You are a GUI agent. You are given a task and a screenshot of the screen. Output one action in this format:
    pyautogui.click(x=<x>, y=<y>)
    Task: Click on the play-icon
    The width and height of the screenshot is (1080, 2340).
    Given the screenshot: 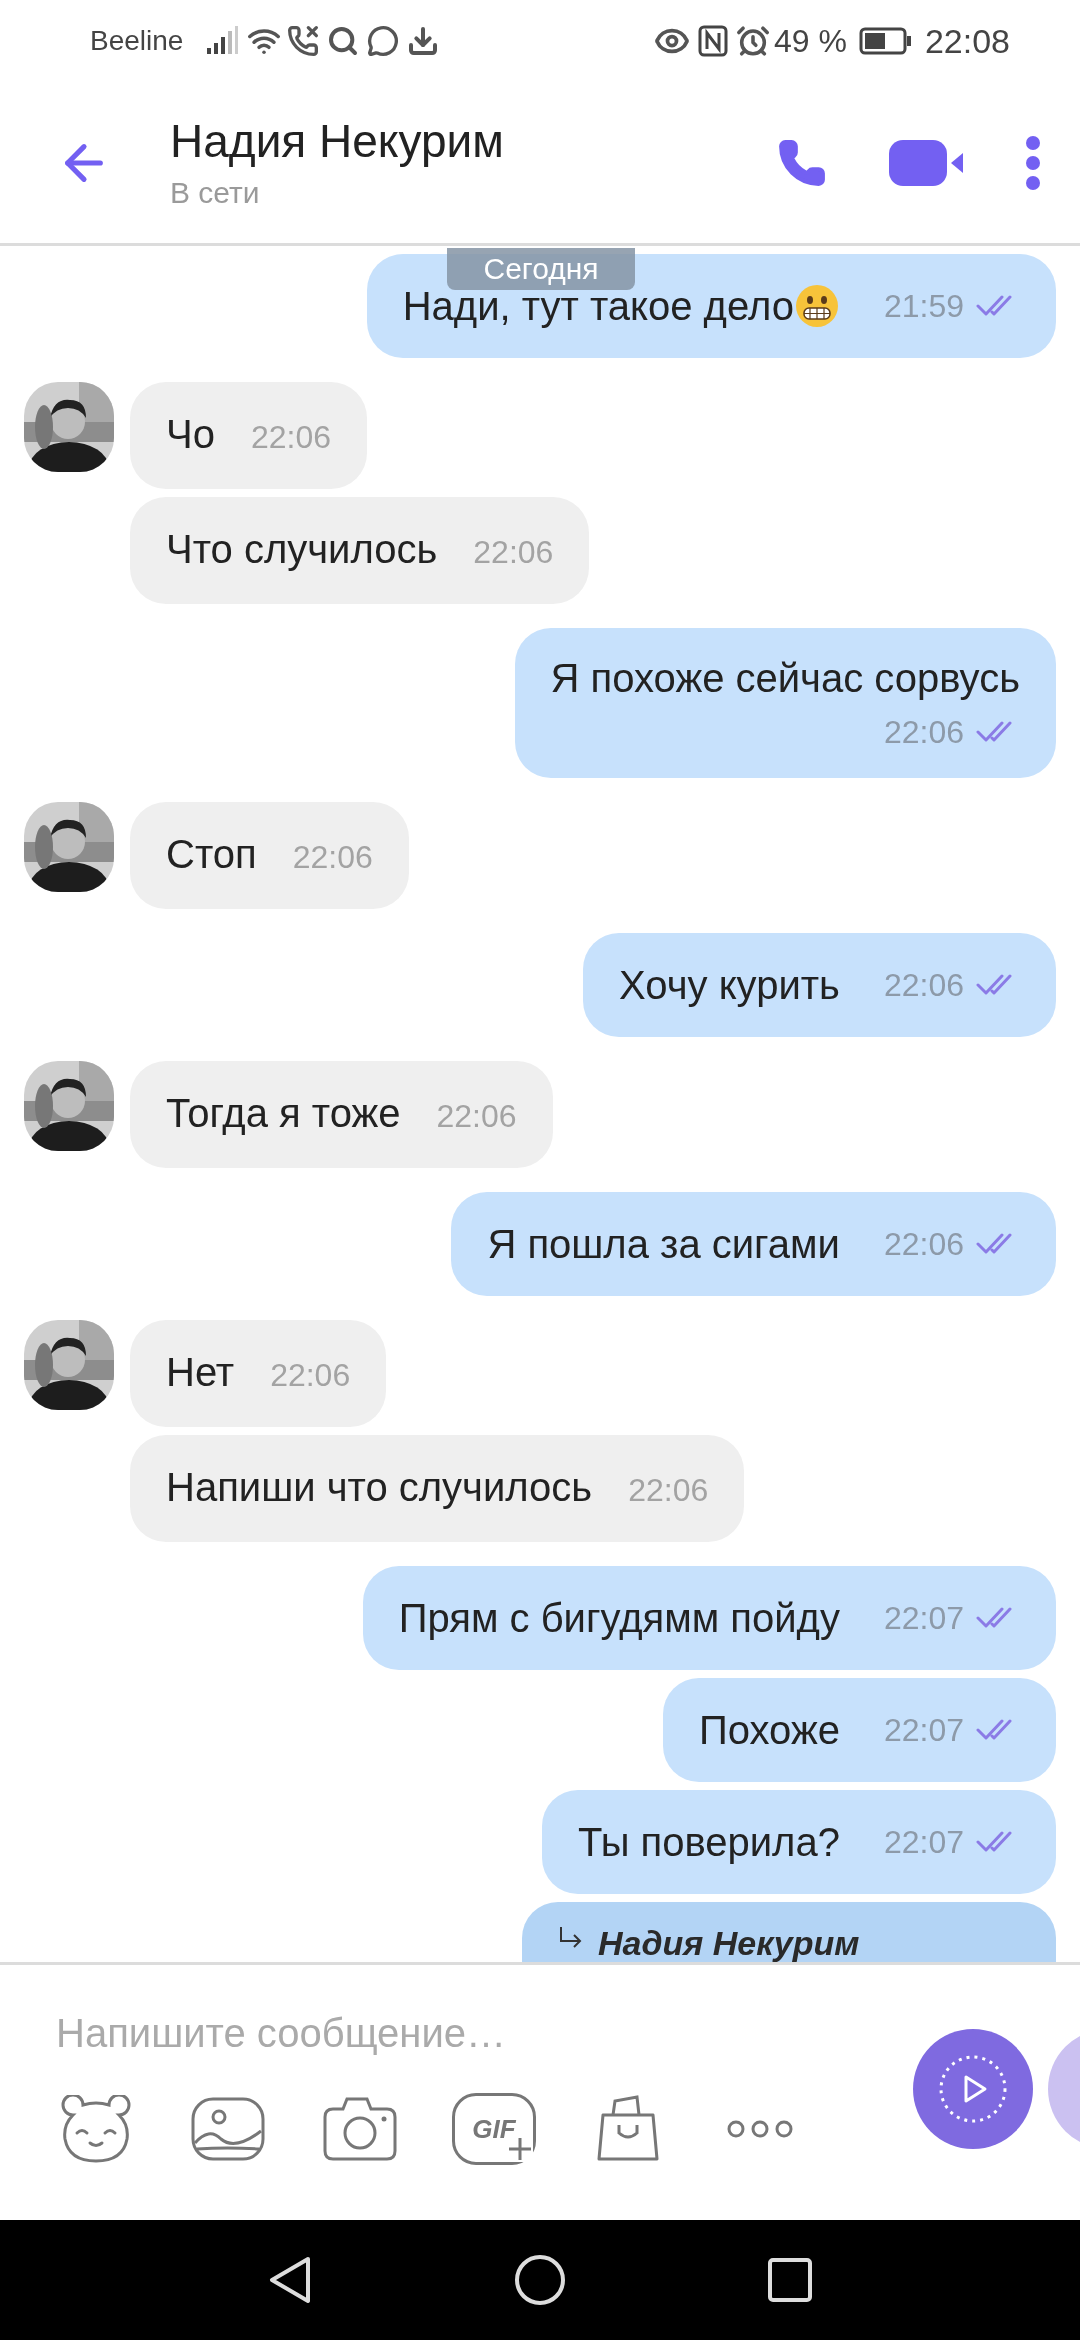 What is the action you would take?
    pyautogui.click(x=973, y=2089)
    